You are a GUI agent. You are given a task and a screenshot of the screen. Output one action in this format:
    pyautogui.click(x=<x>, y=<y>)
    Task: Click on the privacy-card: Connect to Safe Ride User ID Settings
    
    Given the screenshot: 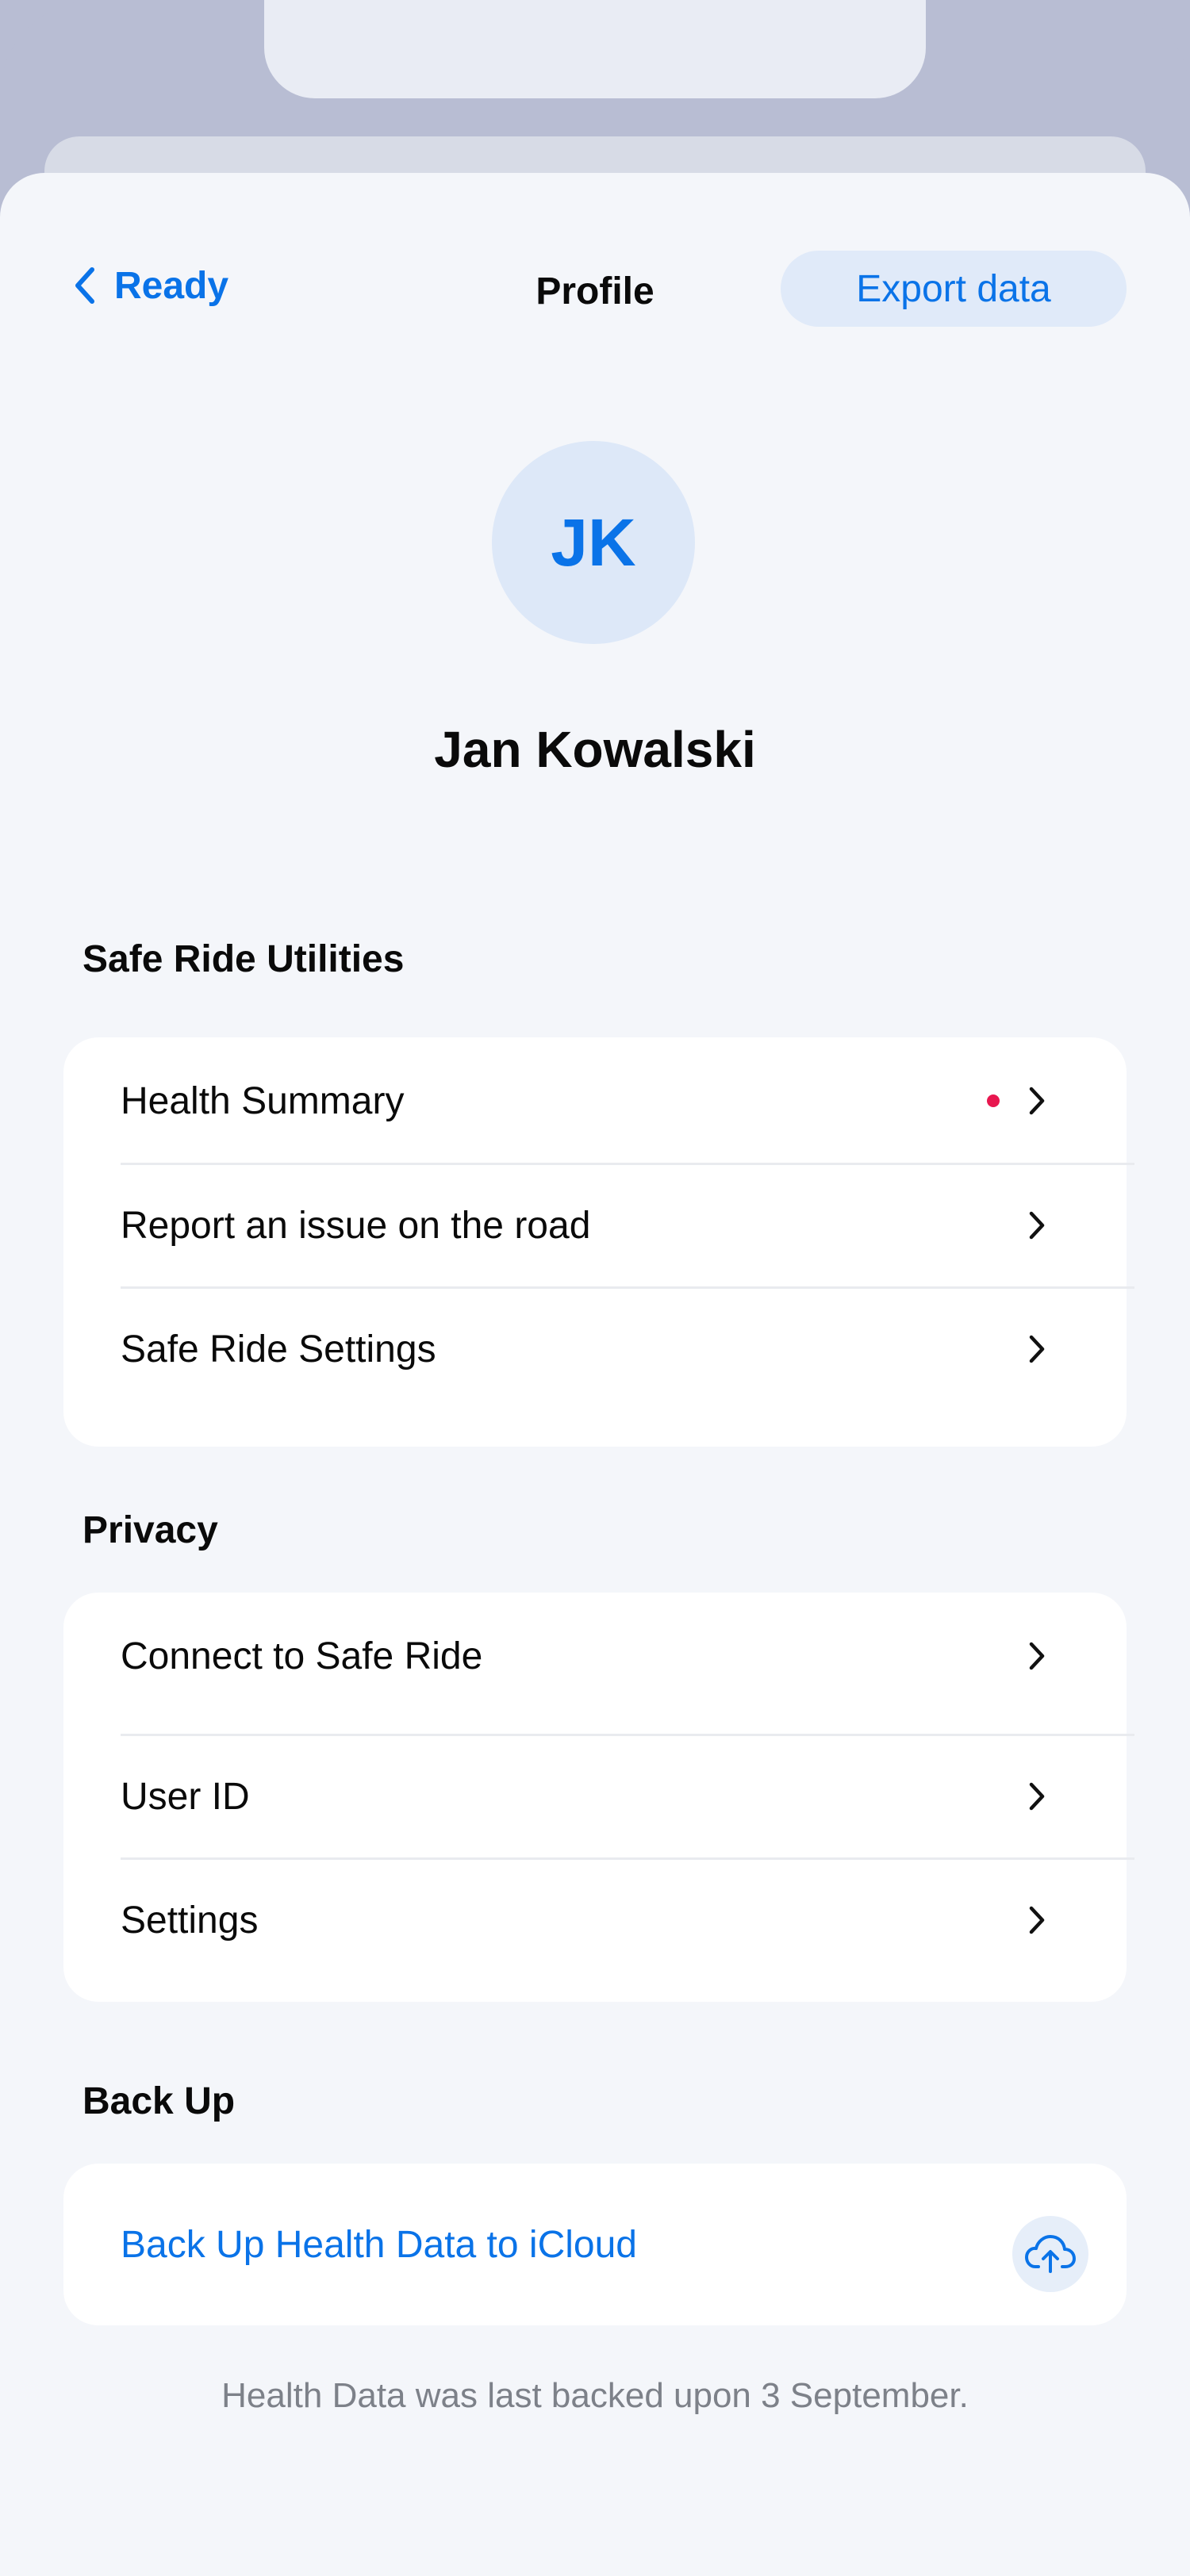 What is the action you would take?
    pyautogui.click(x=598, y=1798)
    